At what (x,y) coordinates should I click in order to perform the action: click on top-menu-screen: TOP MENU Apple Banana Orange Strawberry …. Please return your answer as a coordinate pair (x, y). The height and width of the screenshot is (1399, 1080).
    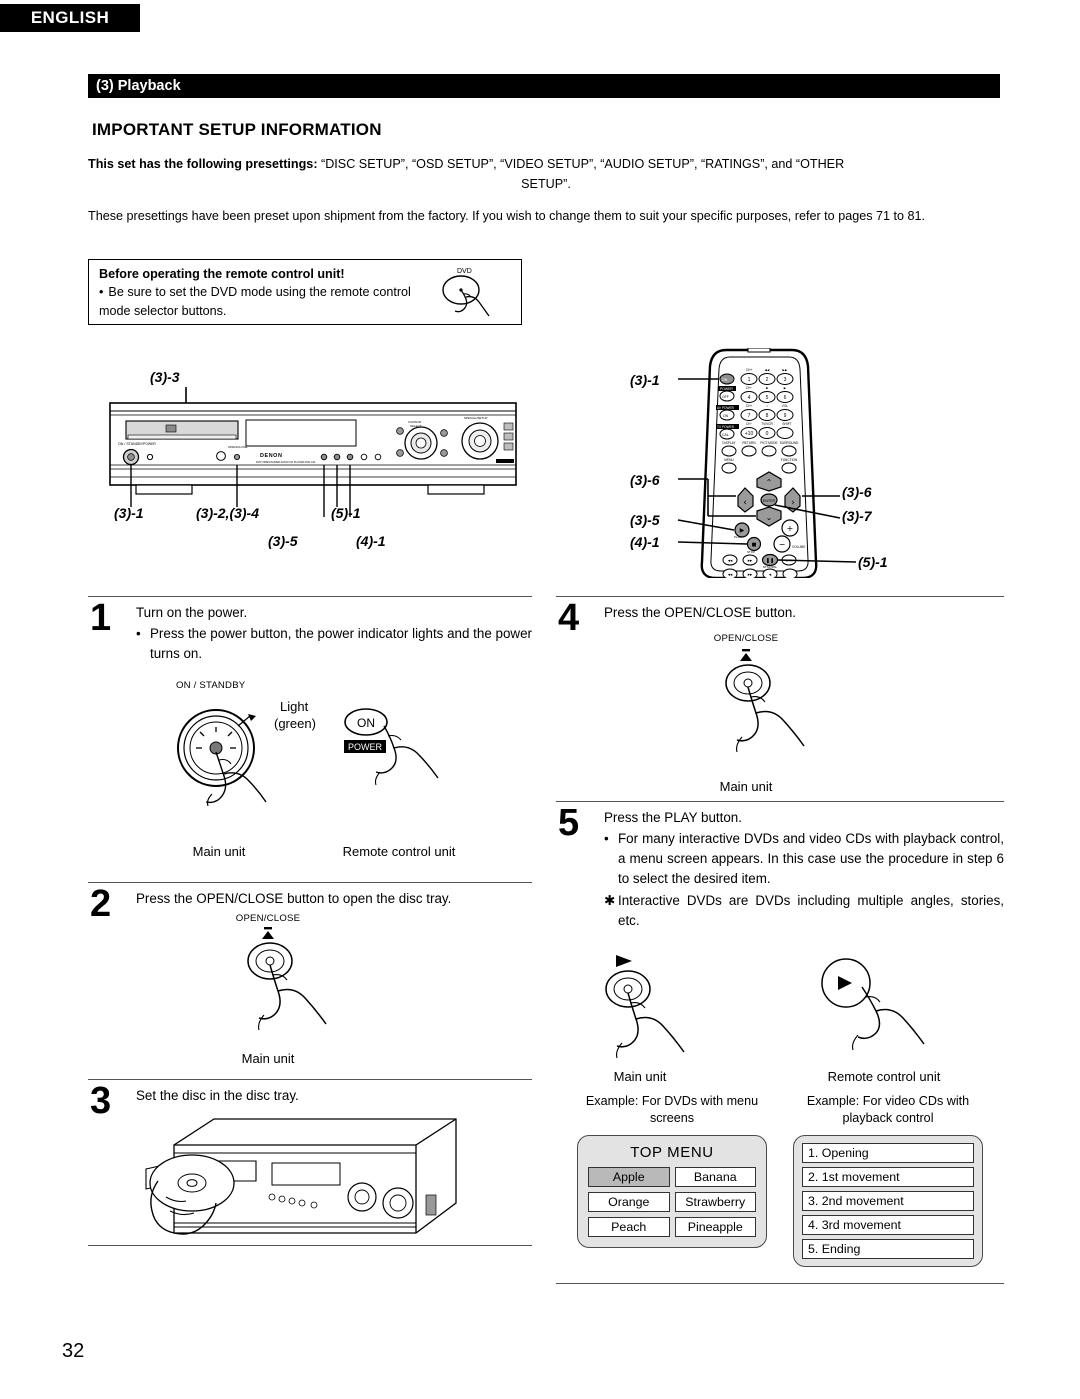
    Looking at the image, I should click on (672, 1191).